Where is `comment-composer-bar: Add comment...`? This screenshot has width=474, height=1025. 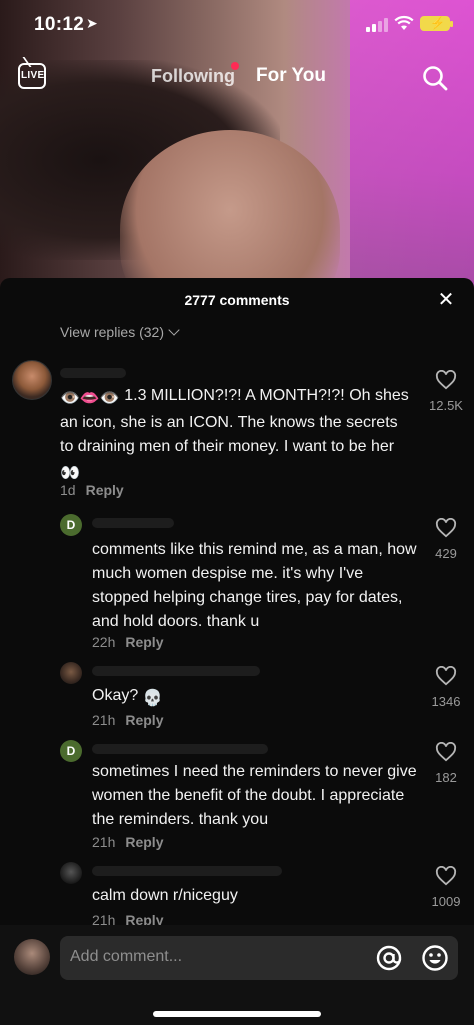 comment-composer-bar: Add comment... is located at coordinates (237, 975).